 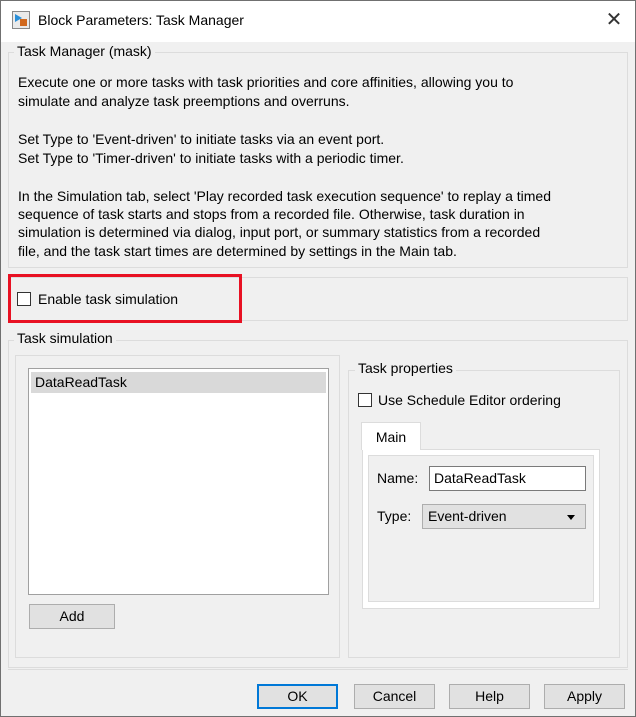 I want to click on task-simulation-legend: Task simulation, so click(x=65, y=338).